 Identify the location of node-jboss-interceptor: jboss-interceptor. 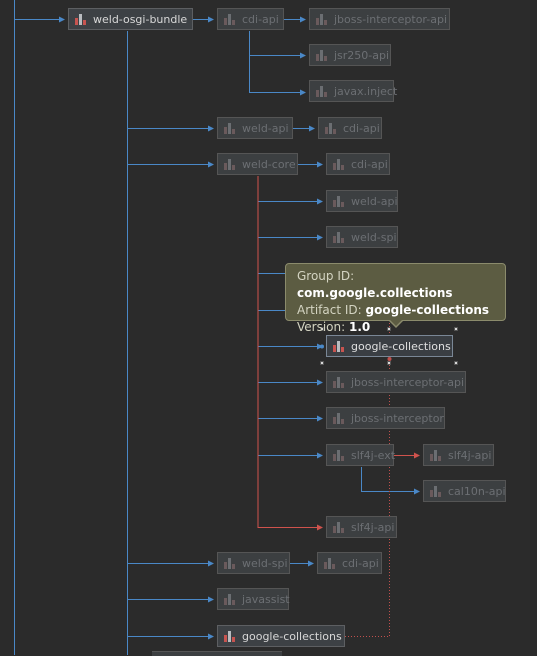
(385, 418).